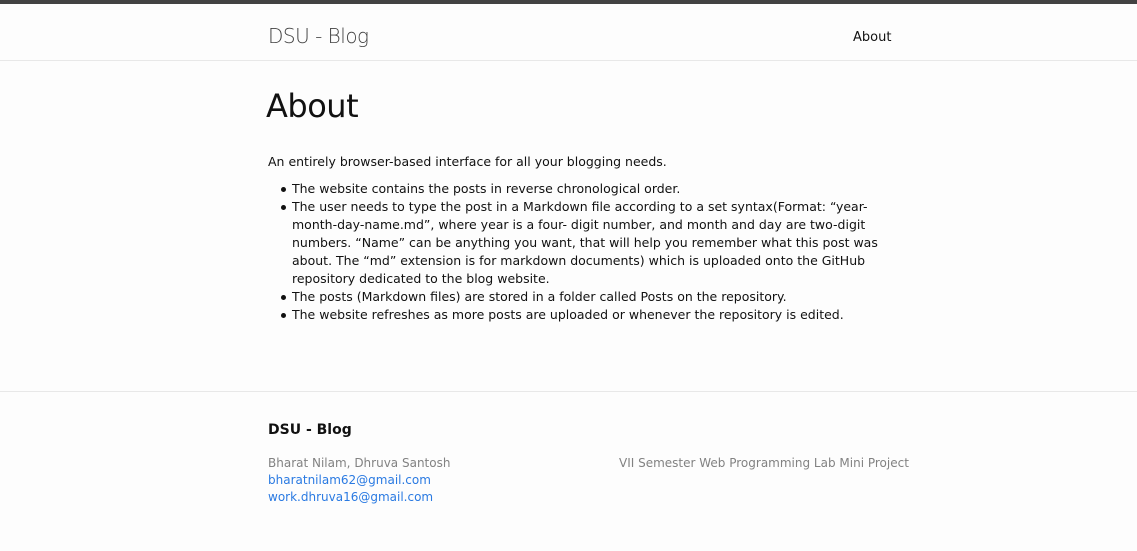  What do you see at coordinates (312, 106) in the screenshot?
I see `page-title: About` at bounding box center [312, 106].